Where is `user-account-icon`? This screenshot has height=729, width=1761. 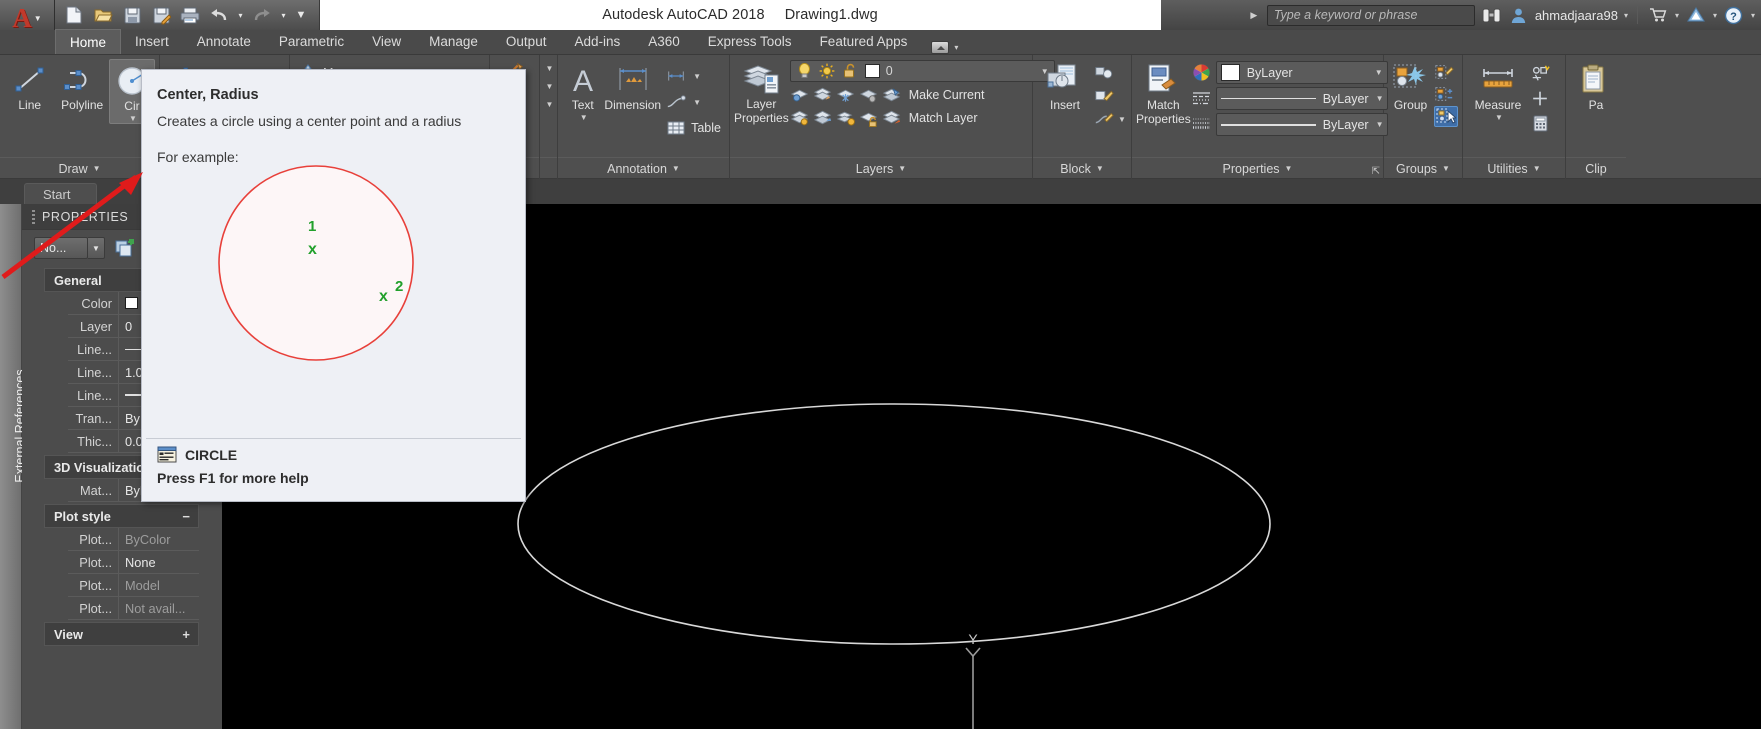 user-account-icon is located at coordinates (1519, 15).